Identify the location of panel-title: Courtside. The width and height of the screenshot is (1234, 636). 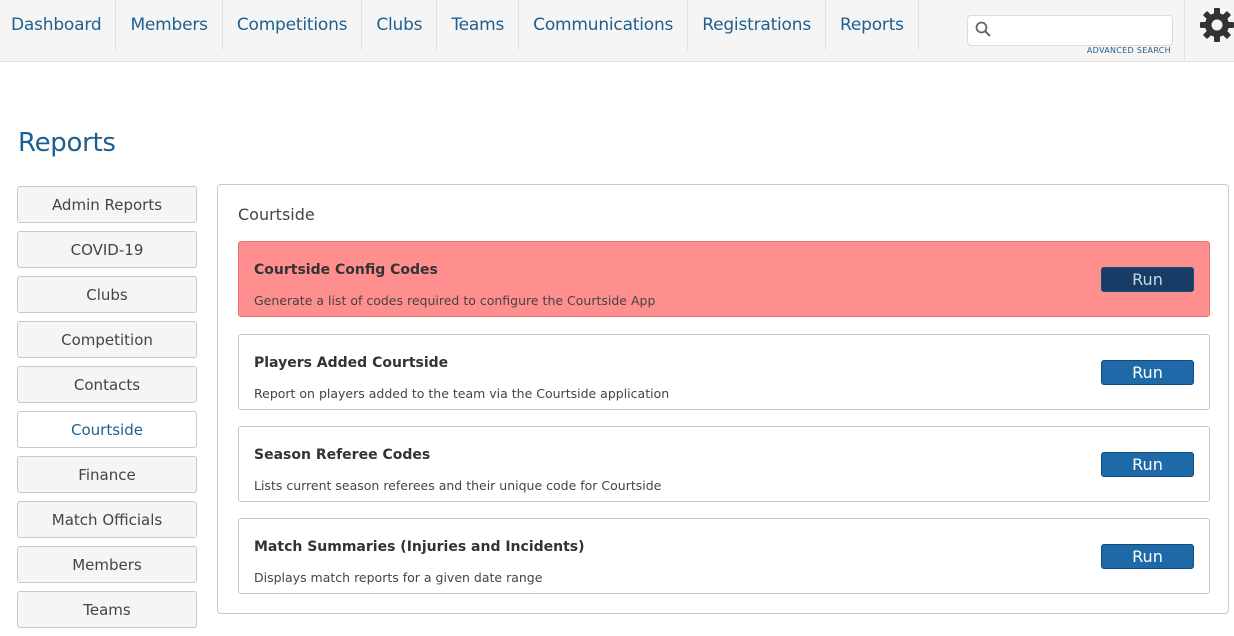
(276, 214).